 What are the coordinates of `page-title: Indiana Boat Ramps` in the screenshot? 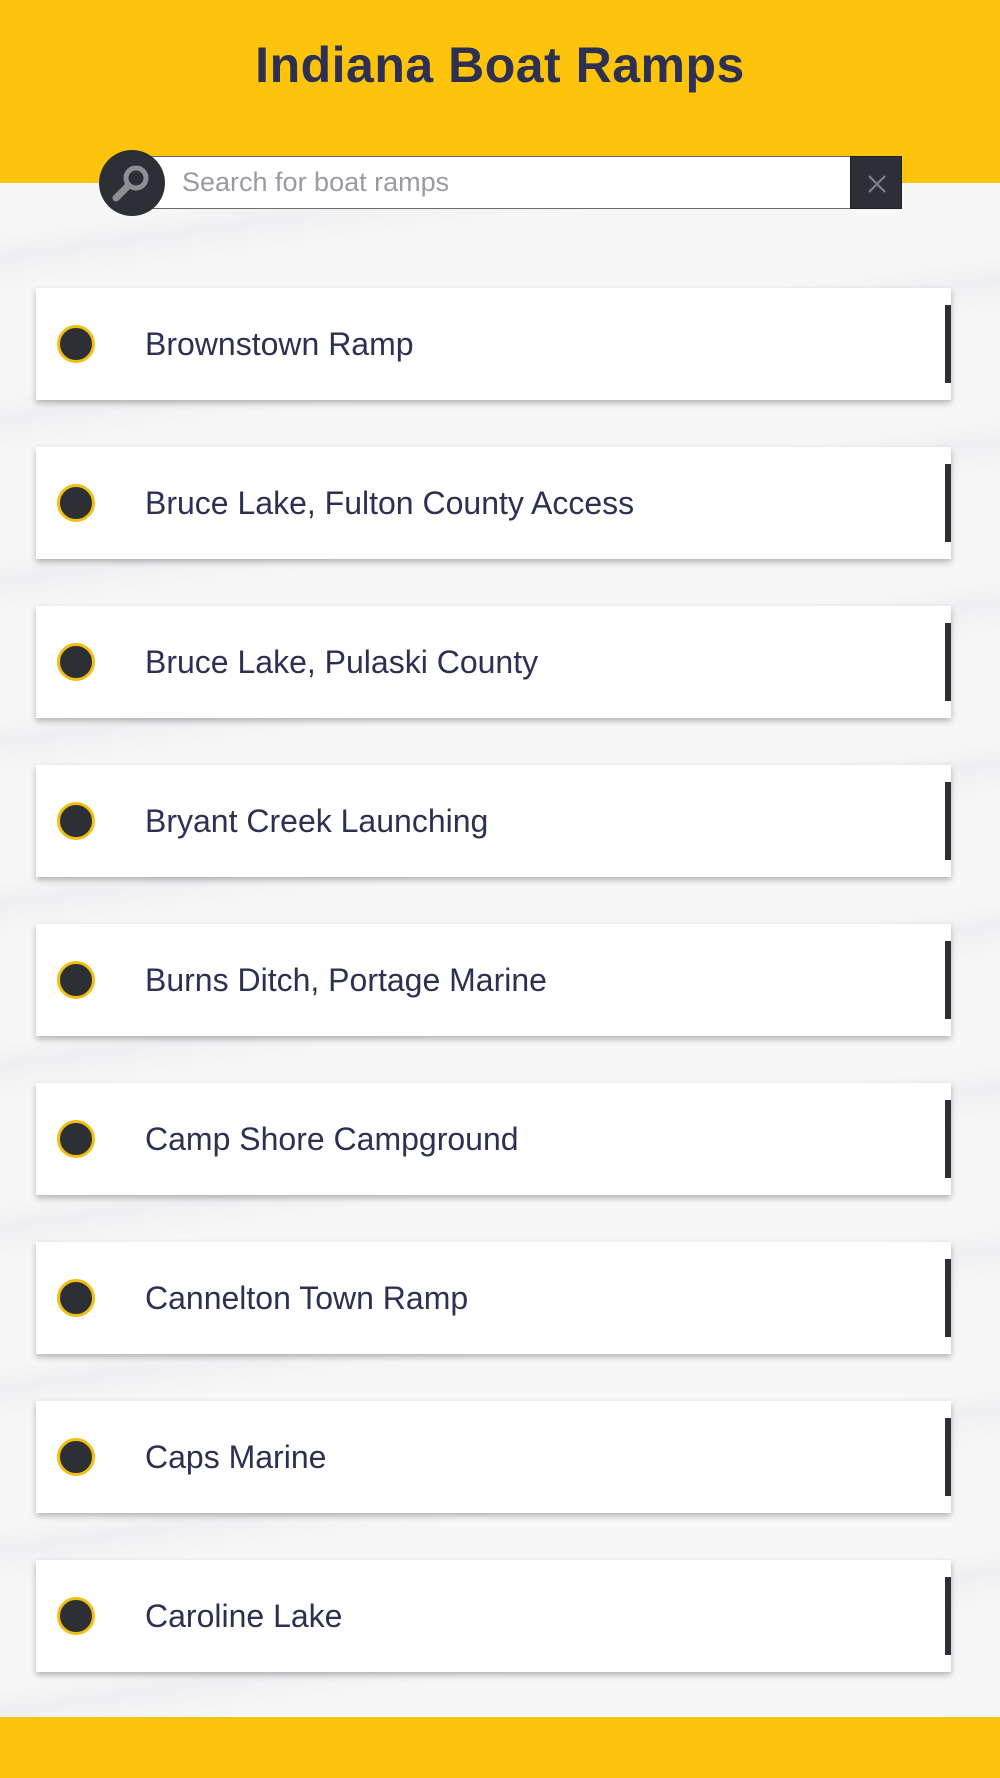 It's located at (500, 65).